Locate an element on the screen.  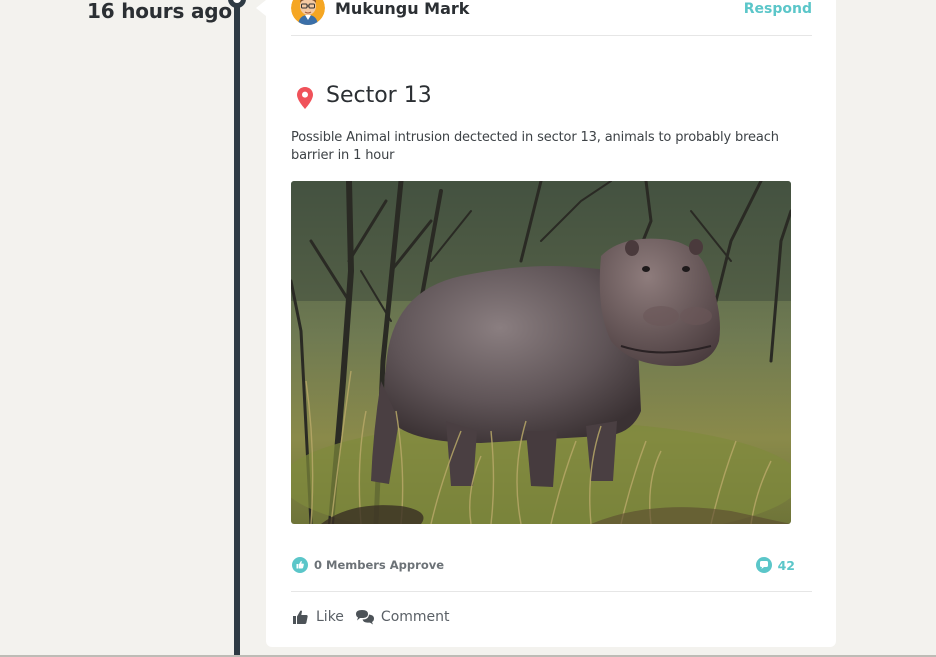
footer-divider is located at coordinates (551, 591).